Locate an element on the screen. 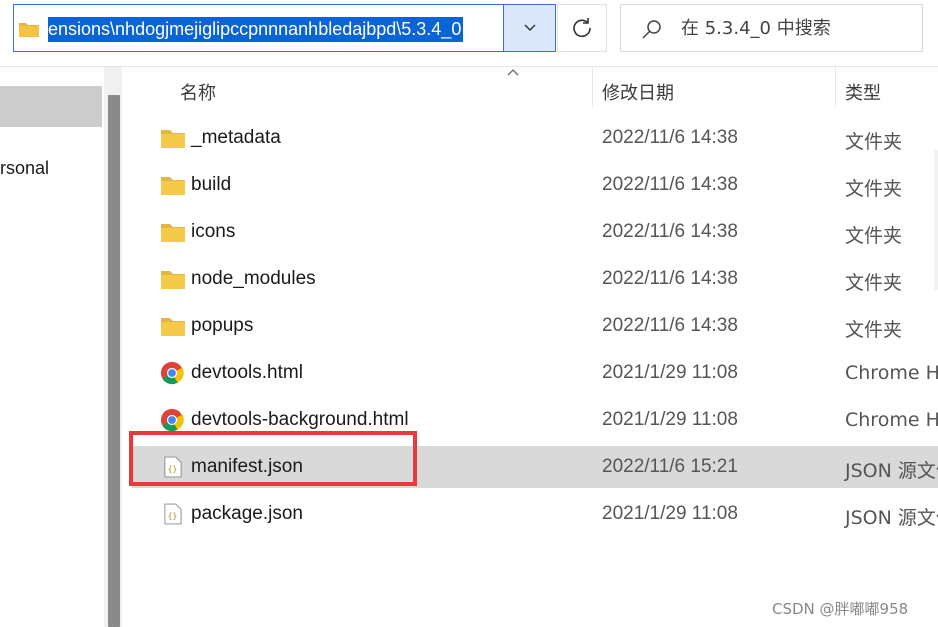 This screenshot has height=627, width=938. file-row: devtools.html 2021/1/29 11:08 Chrome HT is located at coordinates (535, 373).